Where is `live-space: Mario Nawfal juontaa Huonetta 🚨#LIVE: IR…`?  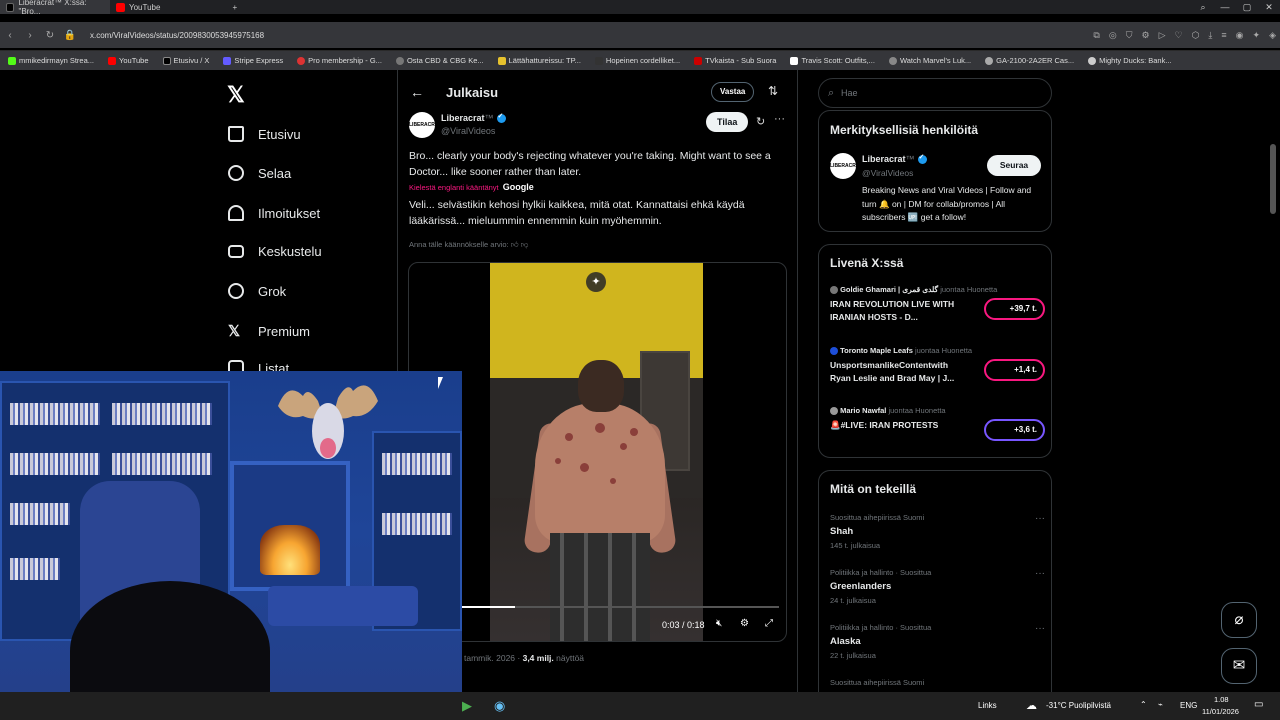
live-space: Mario Nawfal juontaa Huonetta 🚨#LIVE: IR… is located at coordinates (937, 423).